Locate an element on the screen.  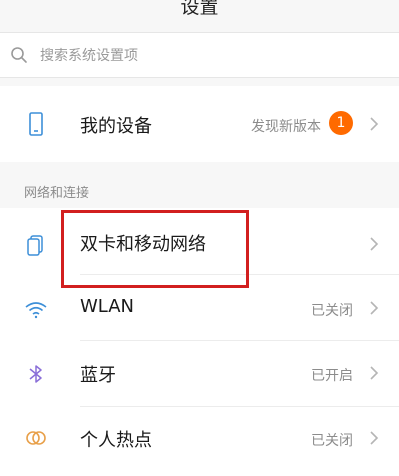
wlan-label: WLAN is located at coordinates (107, 306).